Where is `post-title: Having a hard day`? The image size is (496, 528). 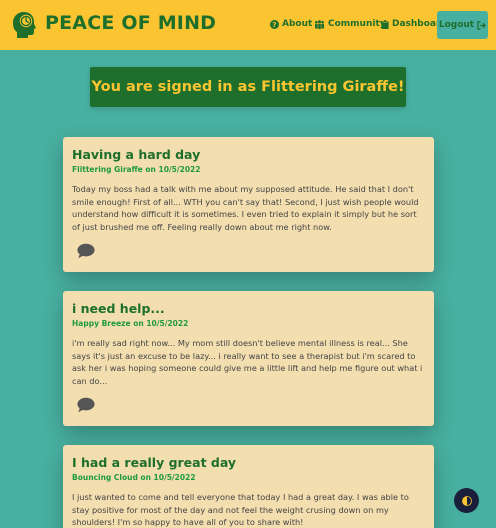
post-title: Having a hard day is located at coordinates (248, 154).